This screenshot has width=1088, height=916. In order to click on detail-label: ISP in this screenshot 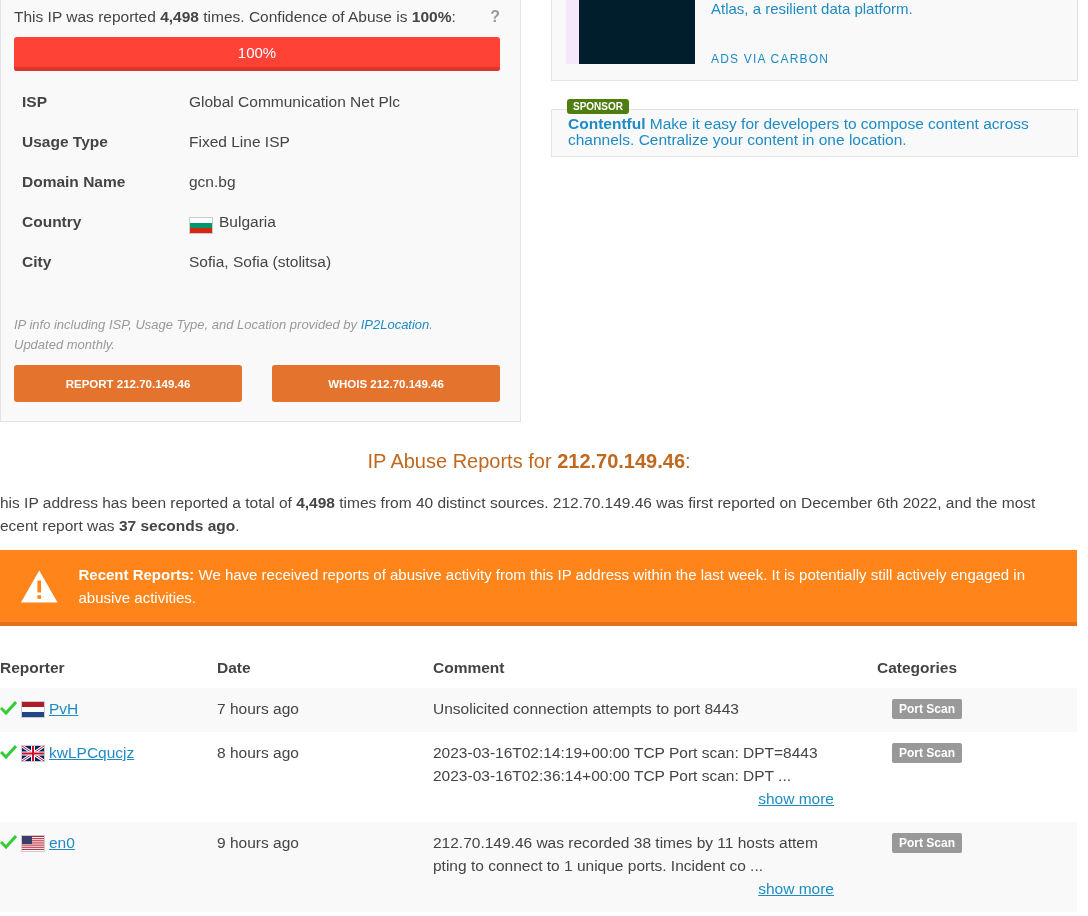, I will do `click(35, 102)`.